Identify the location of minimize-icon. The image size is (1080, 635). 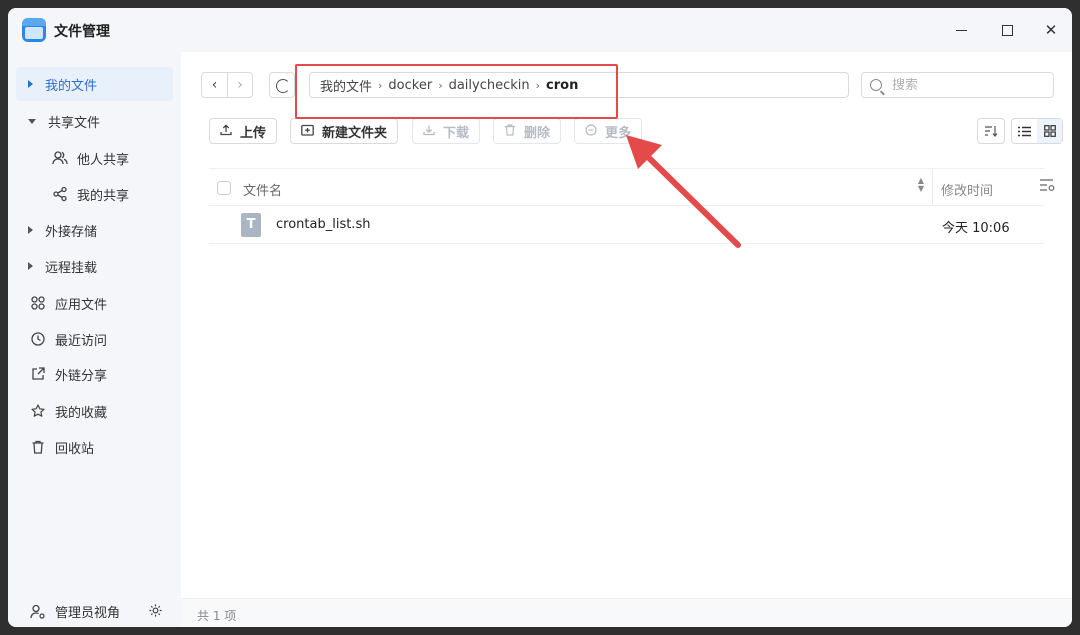
(961, 30).